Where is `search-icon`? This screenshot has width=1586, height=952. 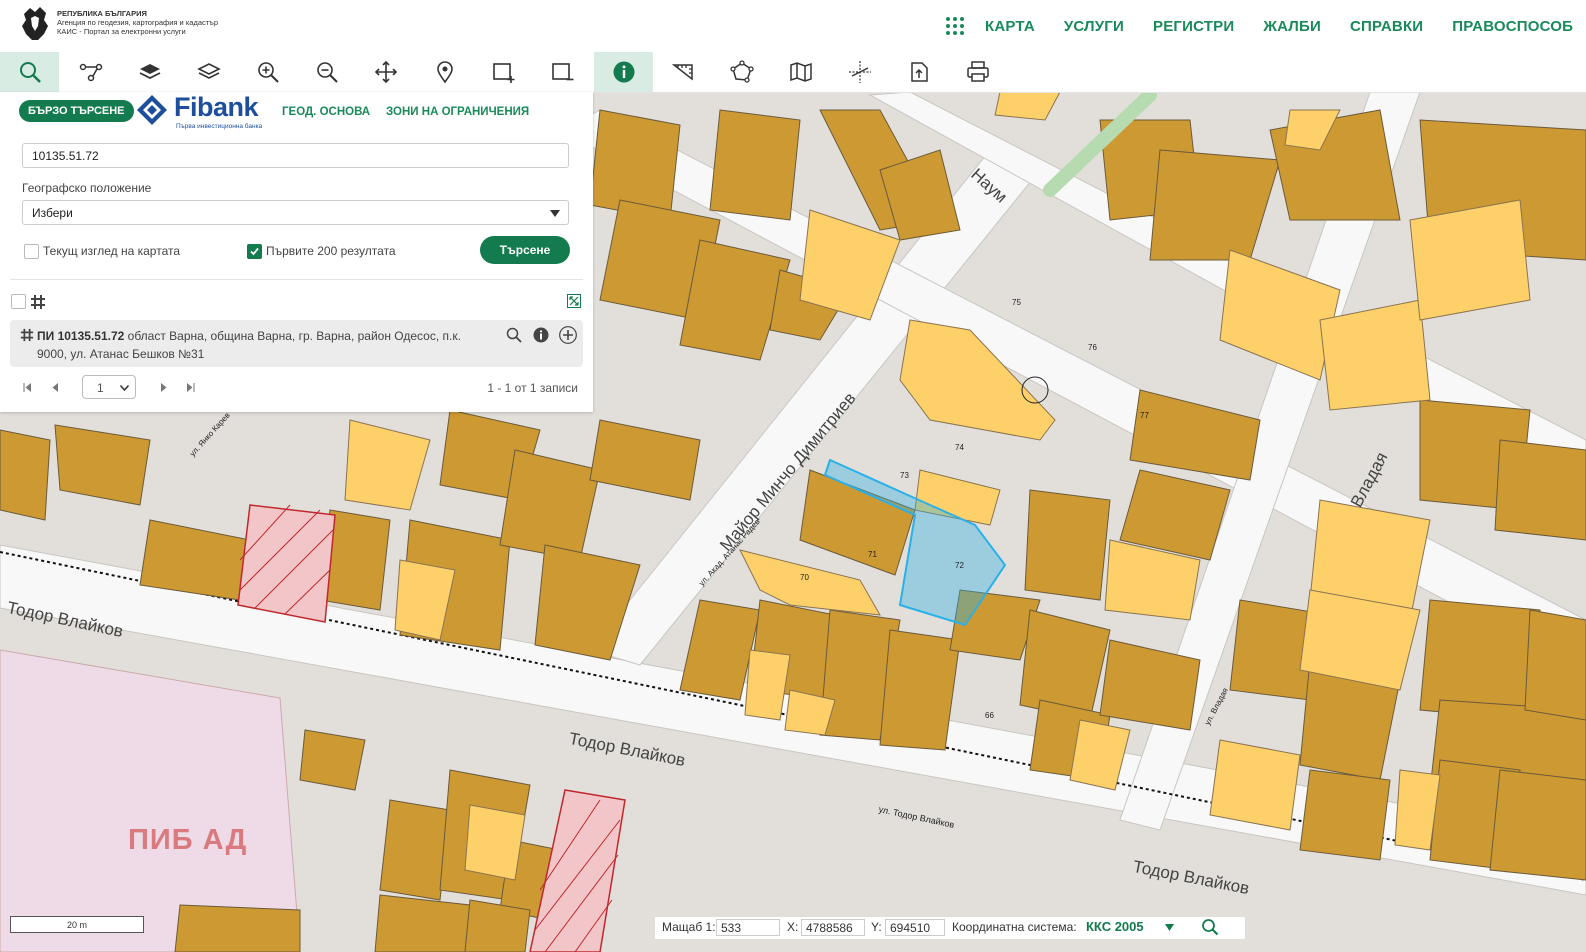
search-icon is located at coordinates (514, 335).